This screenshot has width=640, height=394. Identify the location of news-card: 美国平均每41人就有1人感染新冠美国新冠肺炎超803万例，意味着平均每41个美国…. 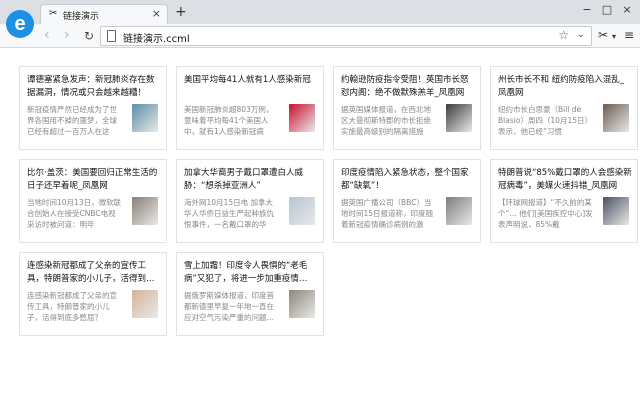
(250, 108).